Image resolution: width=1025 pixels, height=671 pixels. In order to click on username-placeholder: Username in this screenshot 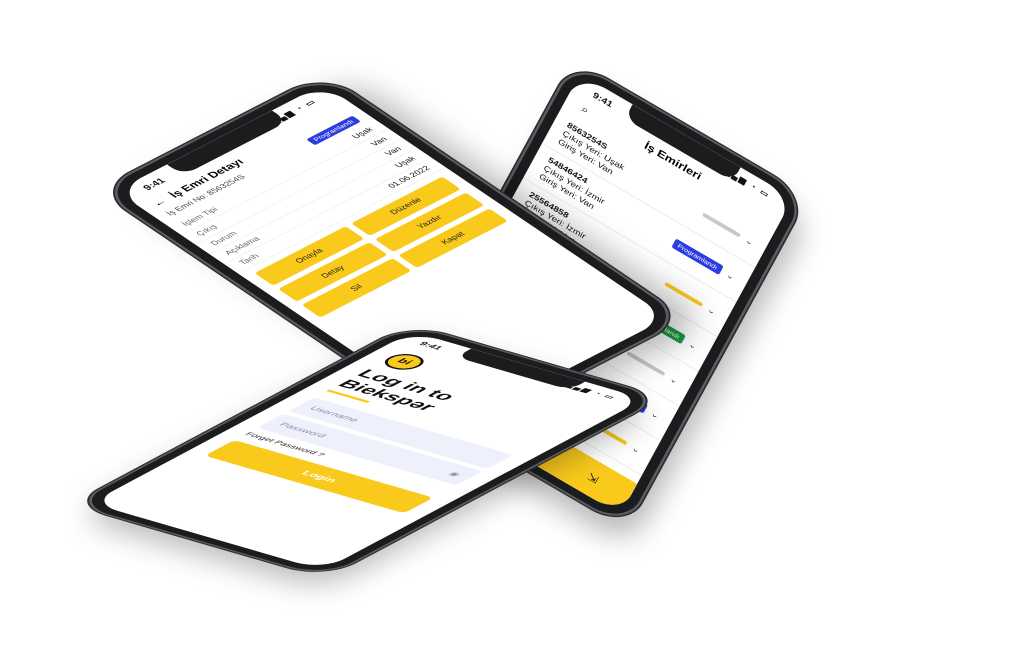, I will do `click(334, 414)`.